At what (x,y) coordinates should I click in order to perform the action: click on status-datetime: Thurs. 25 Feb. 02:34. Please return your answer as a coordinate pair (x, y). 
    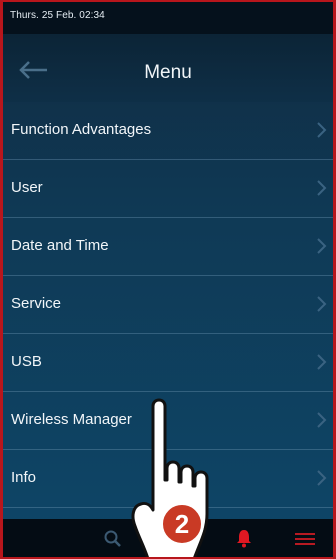
    Looking at the image, I should click on (57, 15).